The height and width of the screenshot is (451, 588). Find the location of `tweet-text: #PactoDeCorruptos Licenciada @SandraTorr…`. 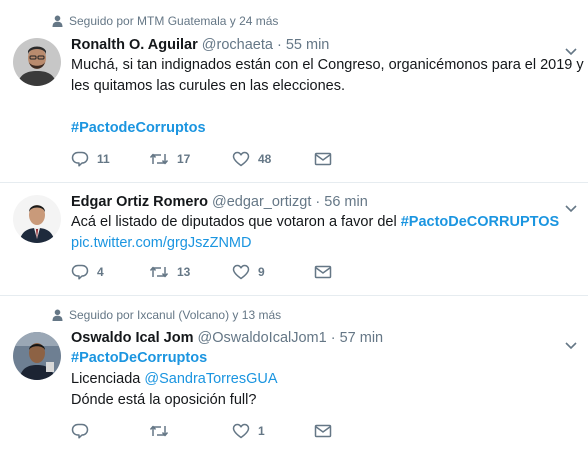

tweet-text: #PactoDeCorruptos Licenciada @SandraTorr… is located at coordinates (323, 379).